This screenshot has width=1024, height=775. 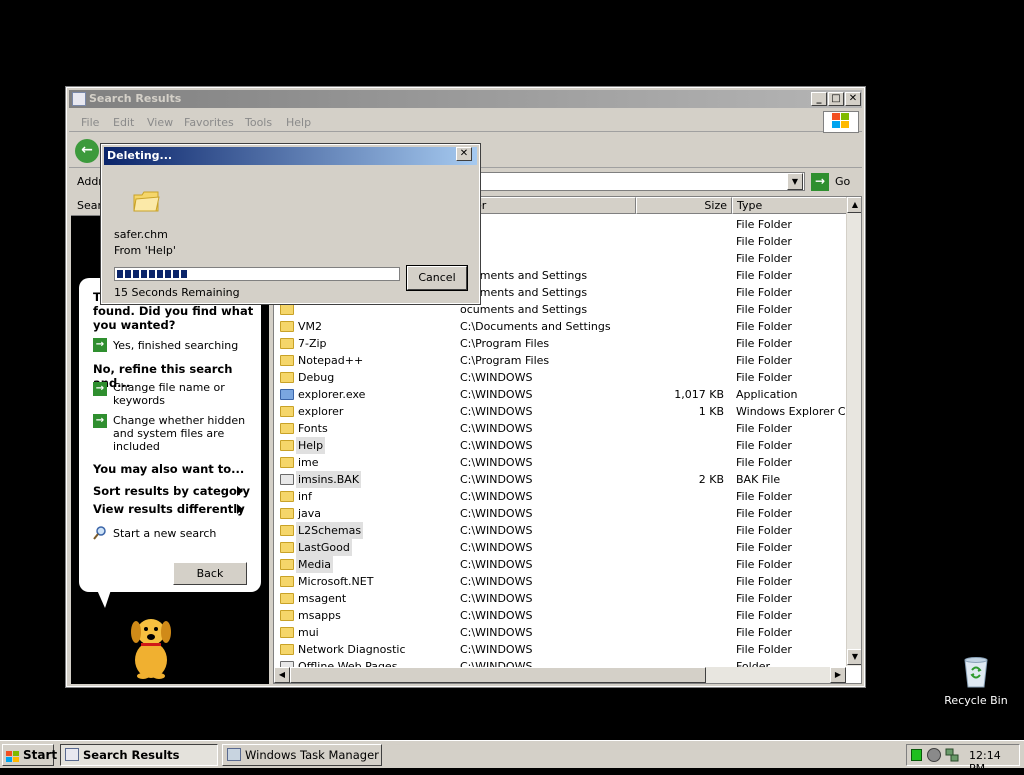 I want to click on close-button: ✕, so click(x=853, y=99).